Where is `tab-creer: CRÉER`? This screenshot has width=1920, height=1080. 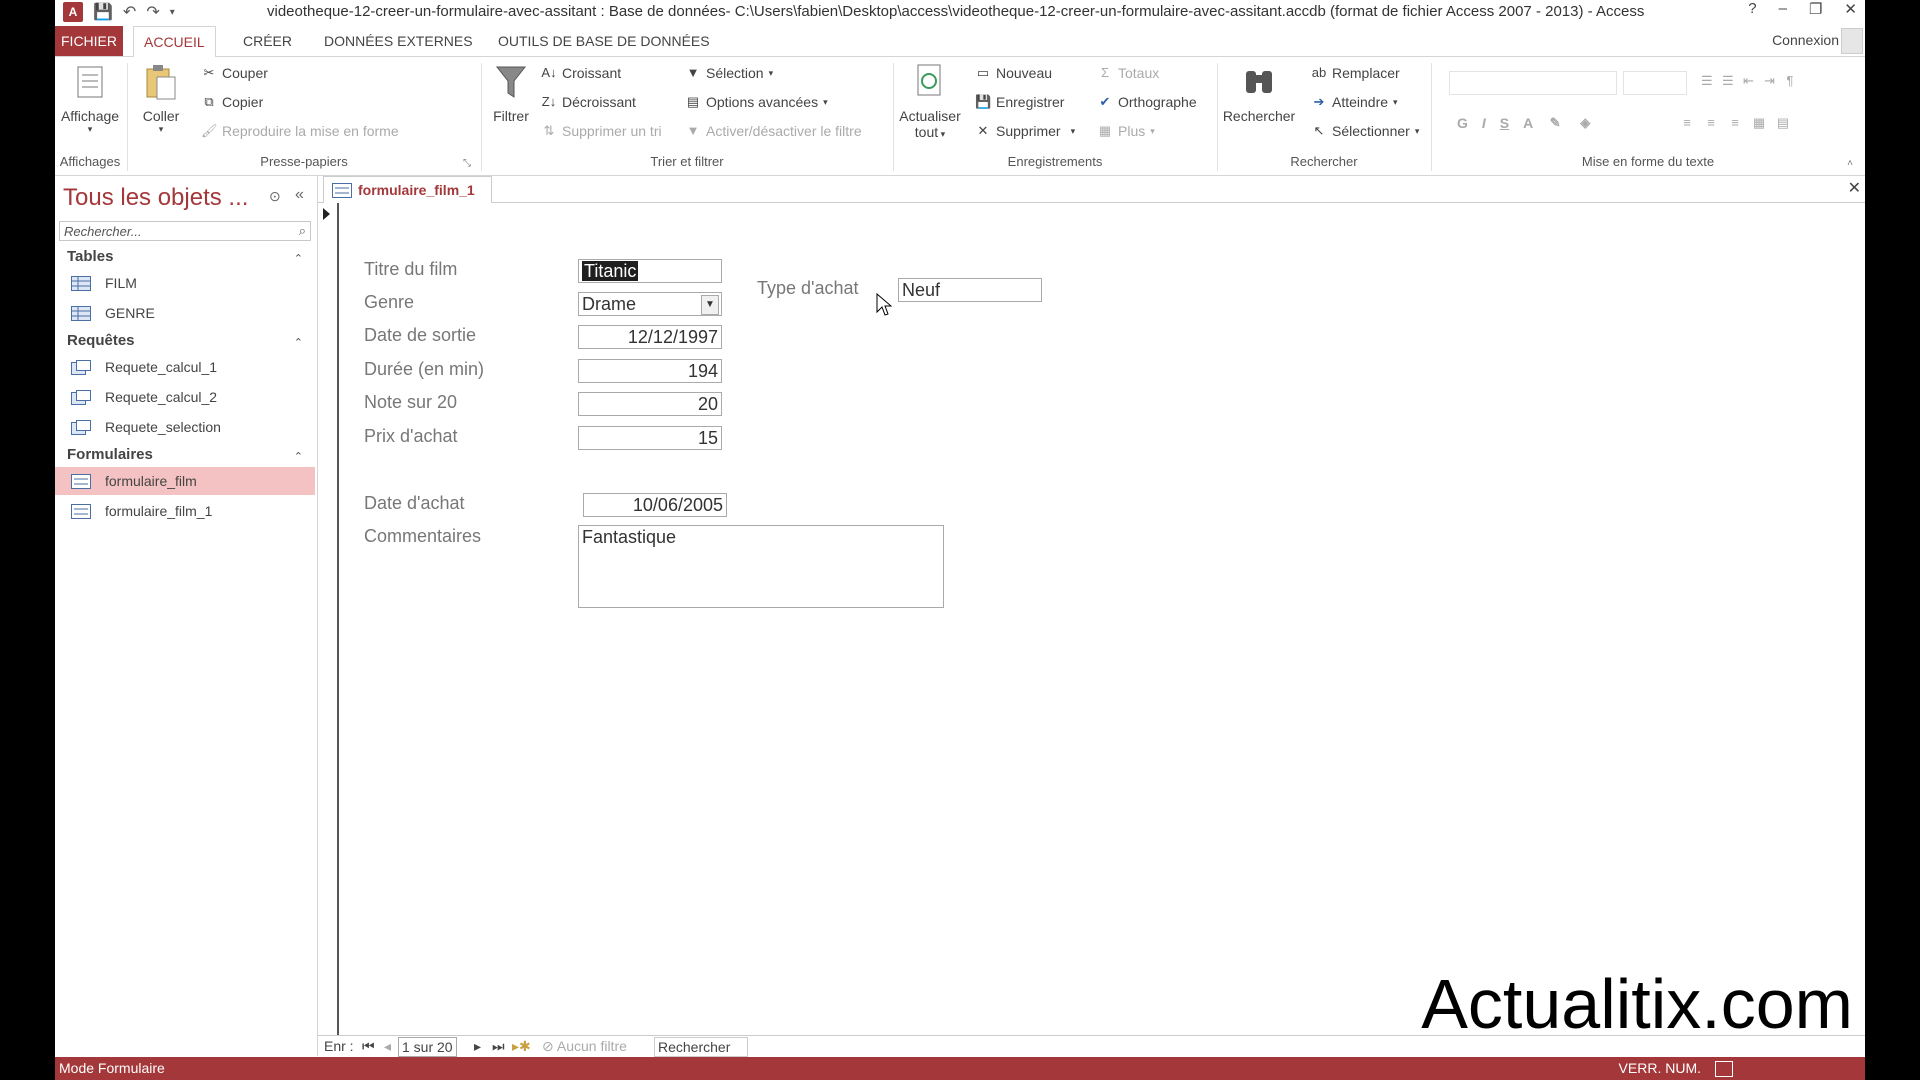 tab-creer: CRÉER is located at coordinates (267, 41).